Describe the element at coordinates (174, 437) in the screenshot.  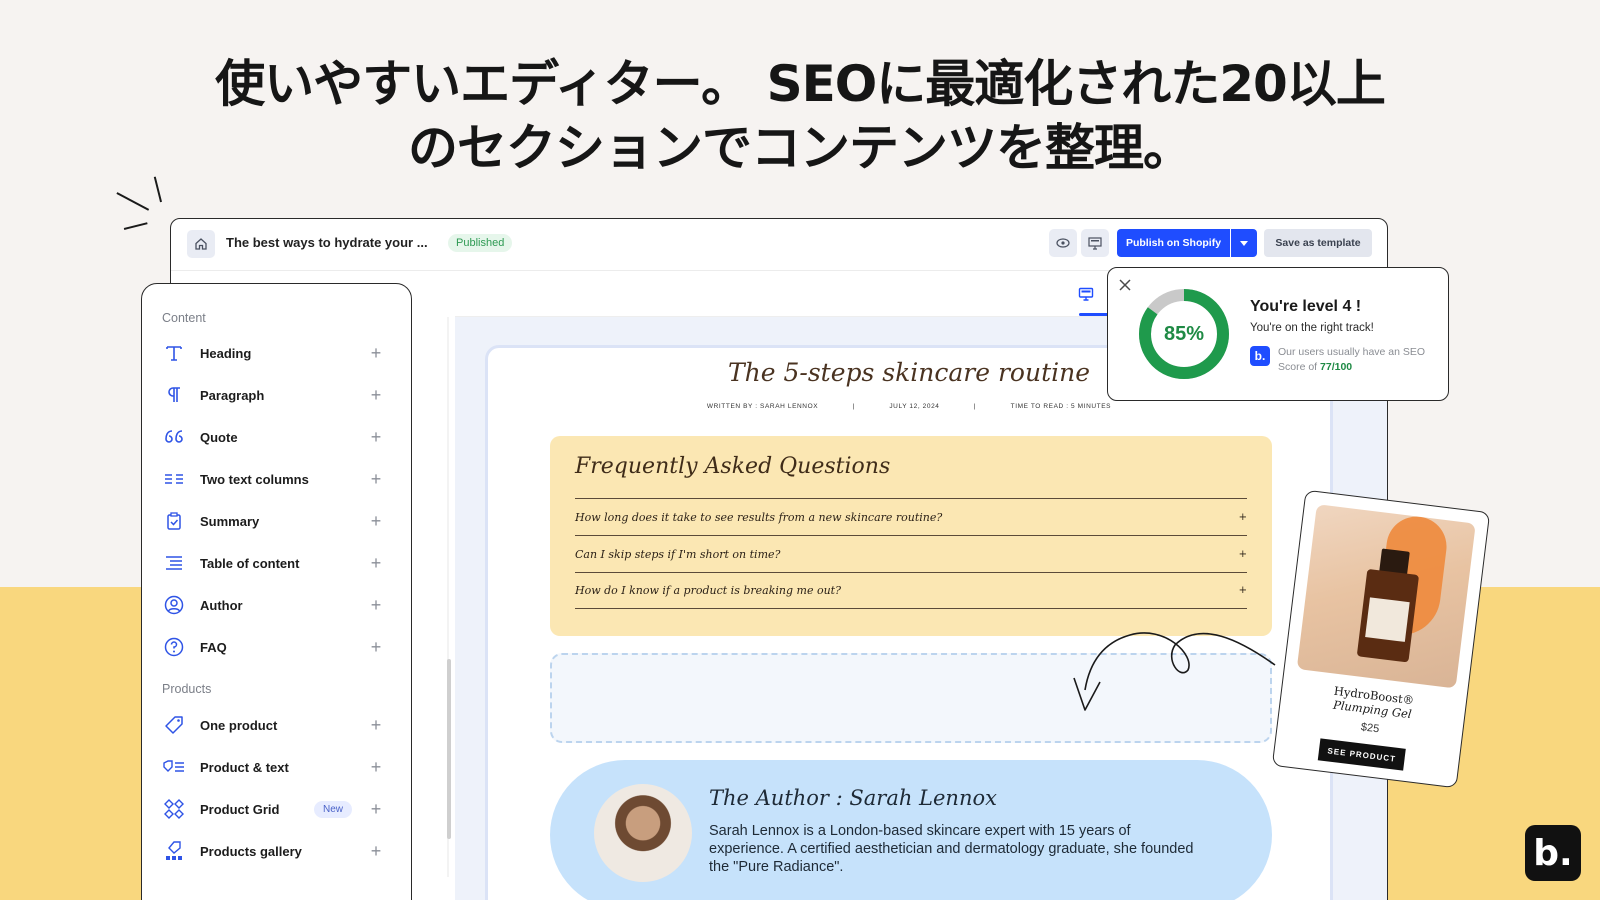
I see `quote-icon` at that location.